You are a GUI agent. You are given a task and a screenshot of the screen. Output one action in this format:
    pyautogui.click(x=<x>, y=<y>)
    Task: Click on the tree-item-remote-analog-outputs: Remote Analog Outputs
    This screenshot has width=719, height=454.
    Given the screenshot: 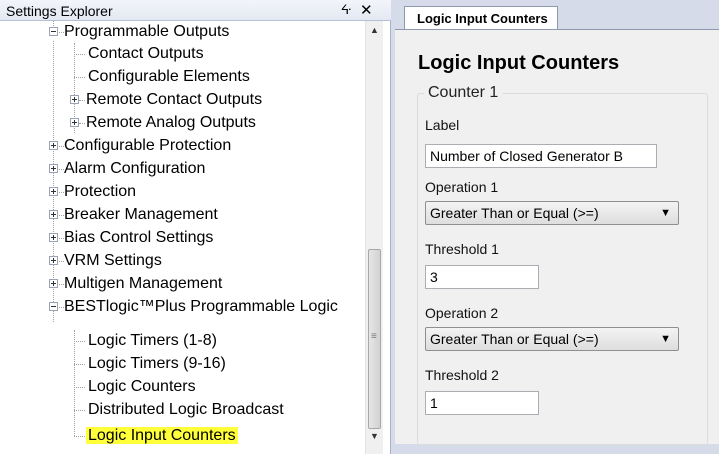 What is the action you would take?
    pyautogui.click(x=164, y=123)
    